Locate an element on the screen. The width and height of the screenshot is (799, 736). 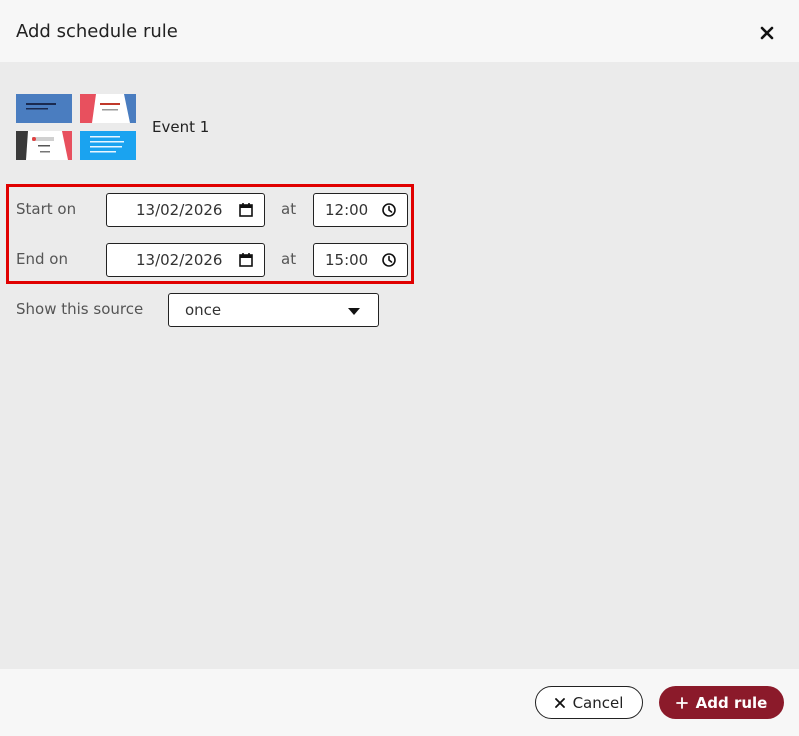
start-time-input: 12:00 is located at coordinates (360, 210).